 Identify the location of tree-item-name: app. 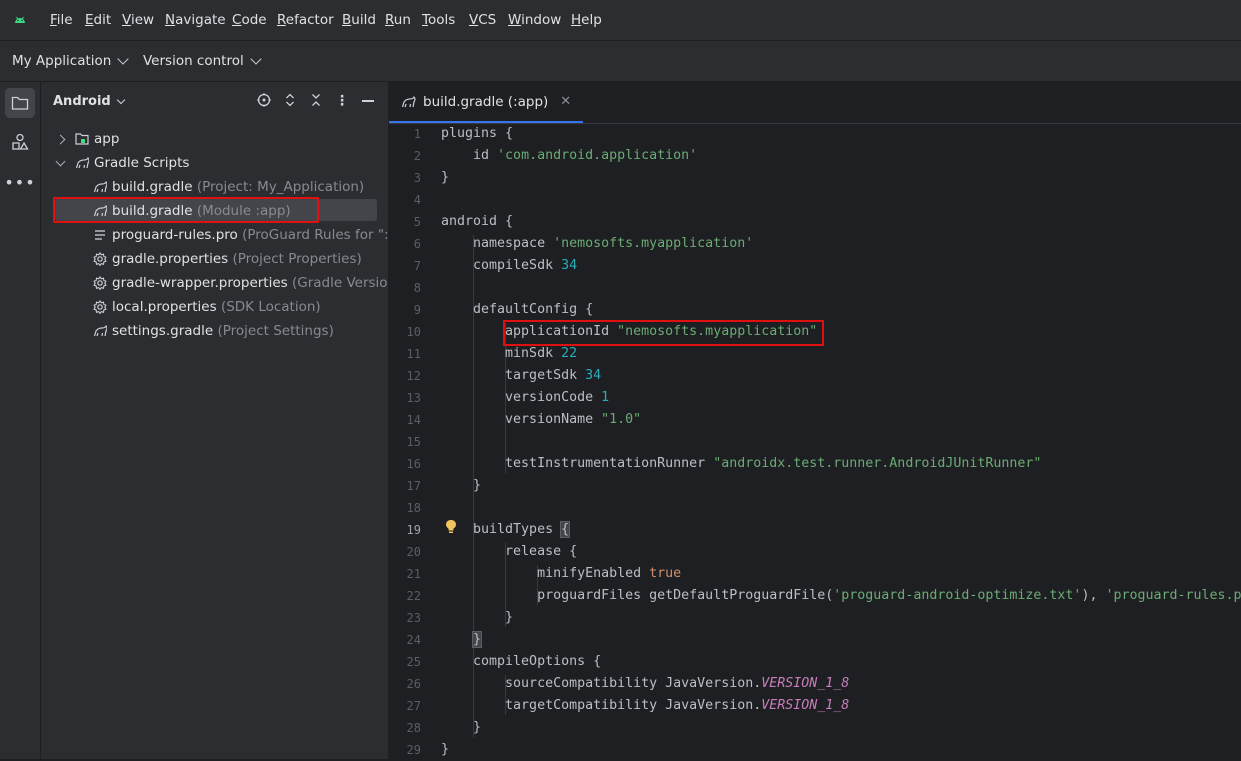
(107, 139).